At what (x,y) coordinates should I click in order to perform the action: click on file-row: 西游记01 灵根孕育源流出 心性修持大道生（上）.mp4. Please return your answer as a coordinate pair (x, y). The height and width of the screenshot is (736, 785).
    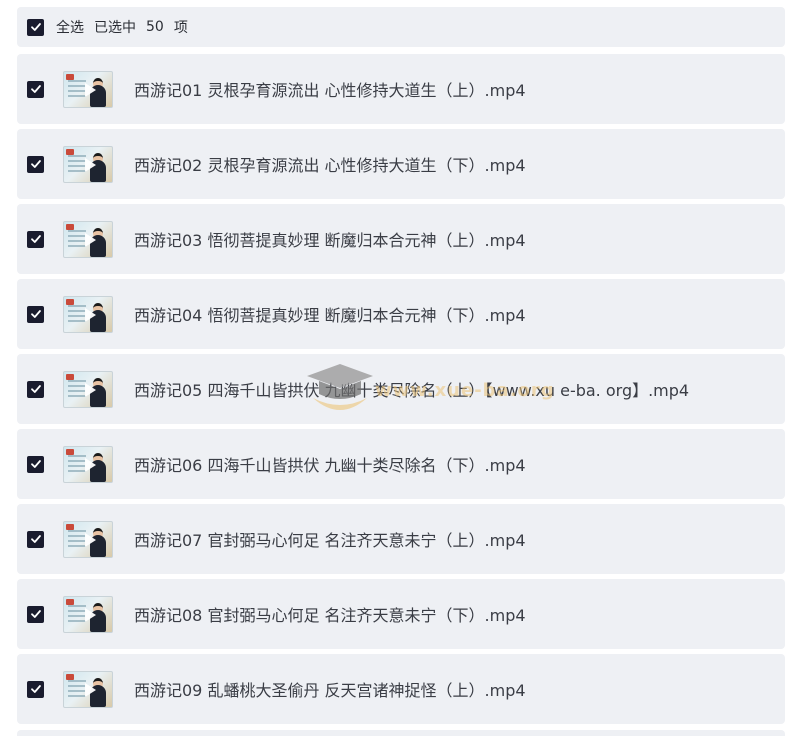
    Looking at the image, I should click on (401, 89).